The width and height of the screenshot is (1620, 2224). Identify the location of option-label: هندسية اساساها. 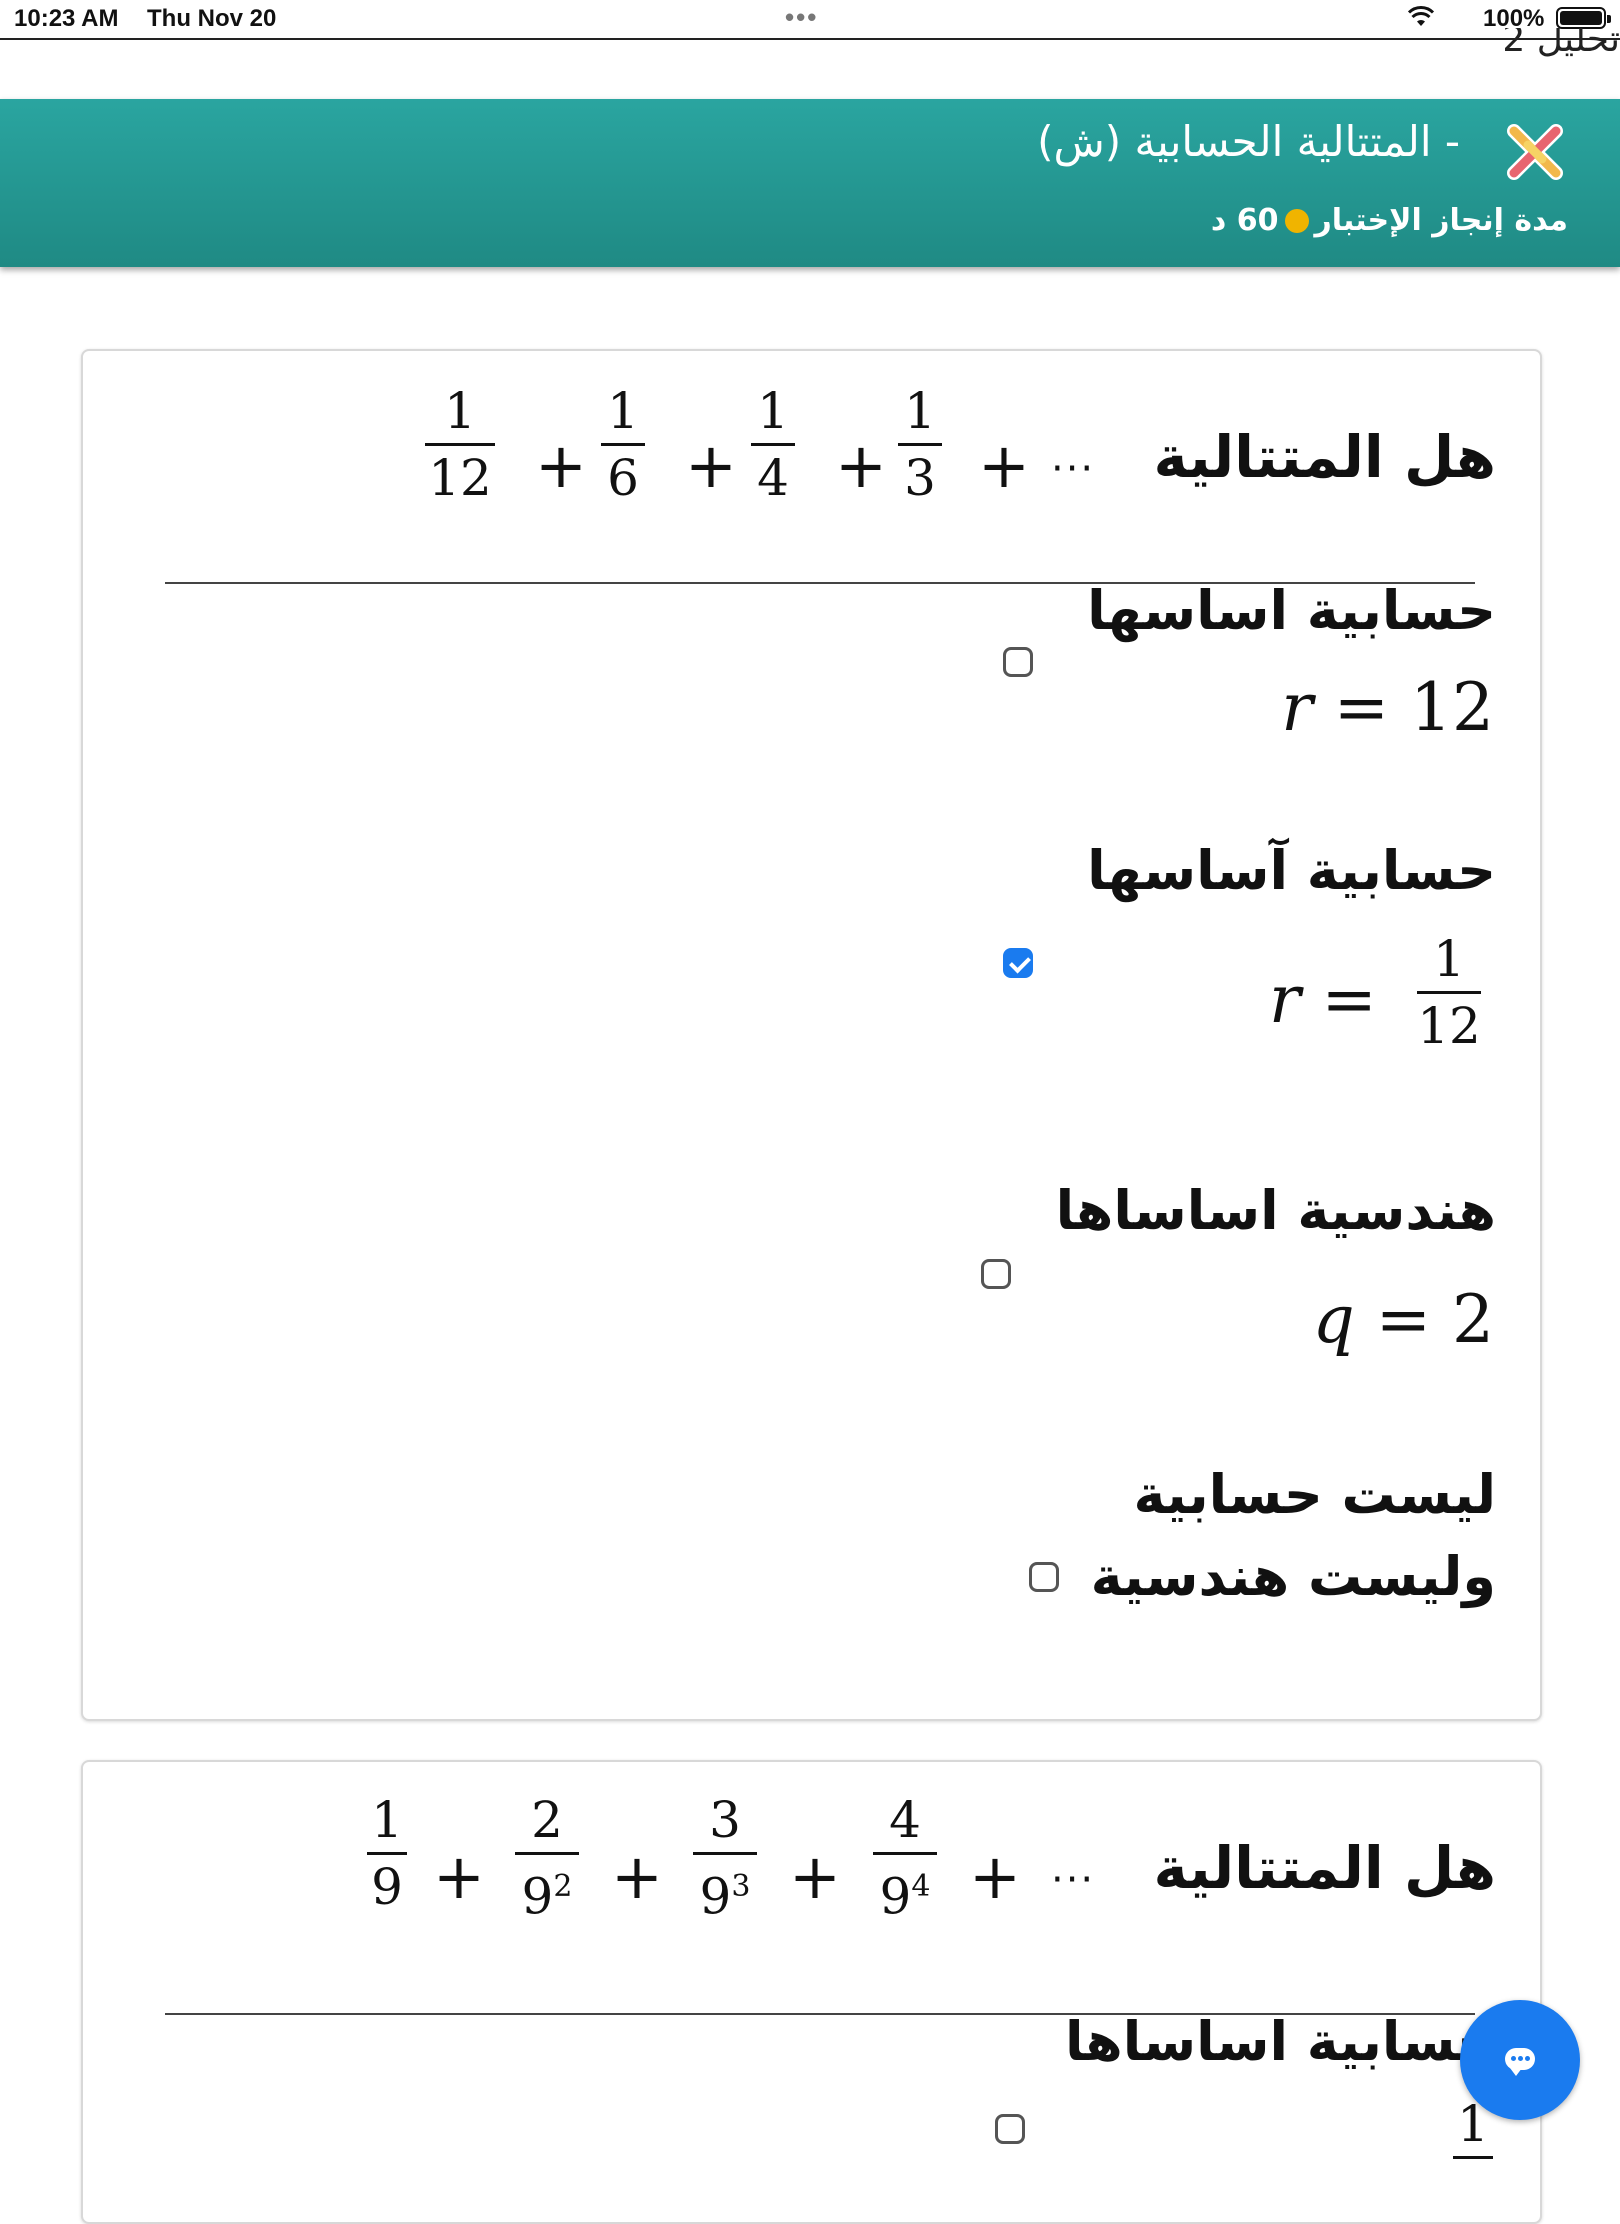
(1275, 1210).